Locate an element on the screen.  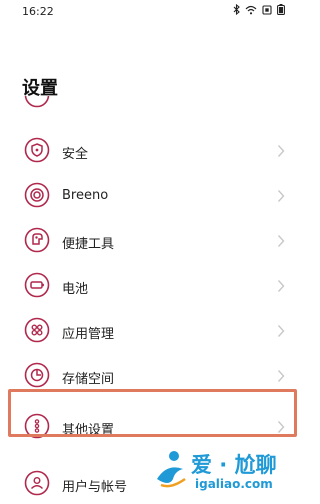
watermark-title: 爱 · 尬聊 is located at coordinates (234, 465).